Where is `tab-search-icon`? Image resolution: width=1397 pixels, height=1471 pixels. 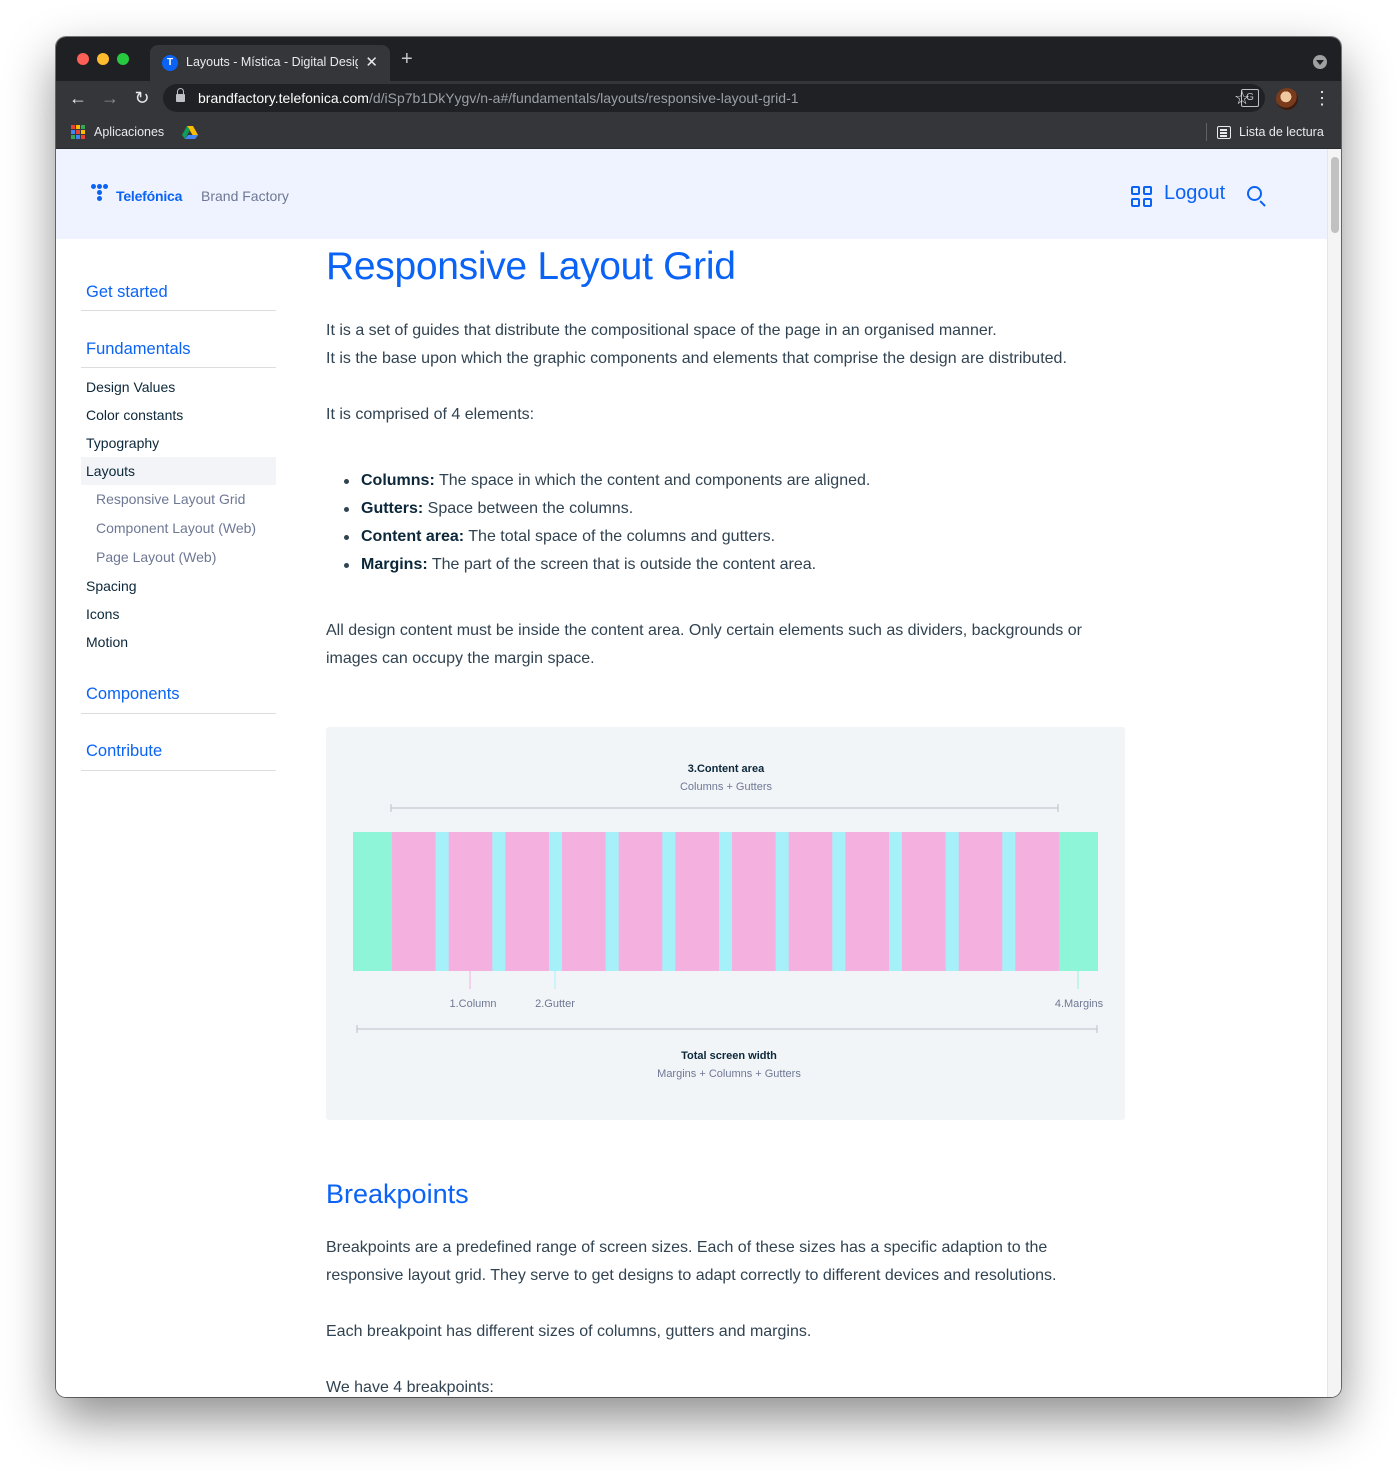 tab-search-icon is located at coordinates (1320, 62).